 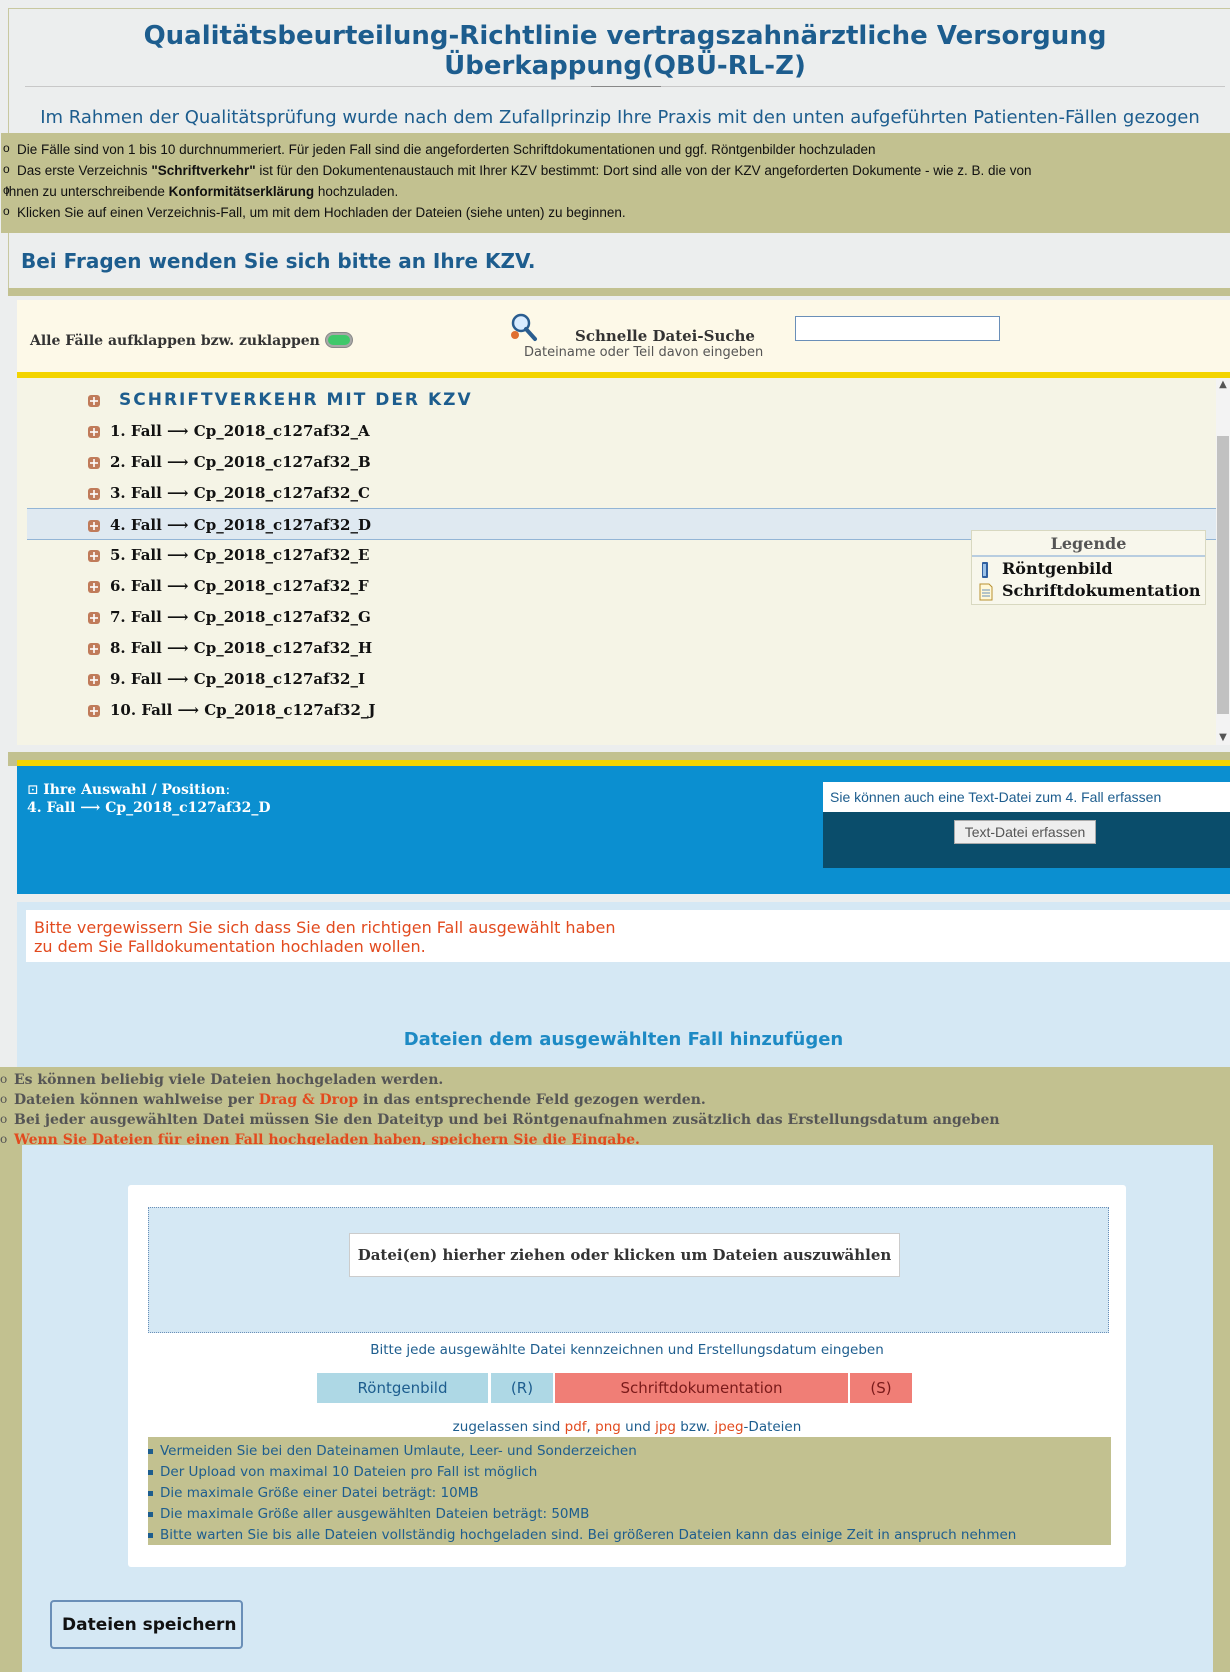 I want to click on scroll-down-icon: ▼, so click(x=1223, y=738).